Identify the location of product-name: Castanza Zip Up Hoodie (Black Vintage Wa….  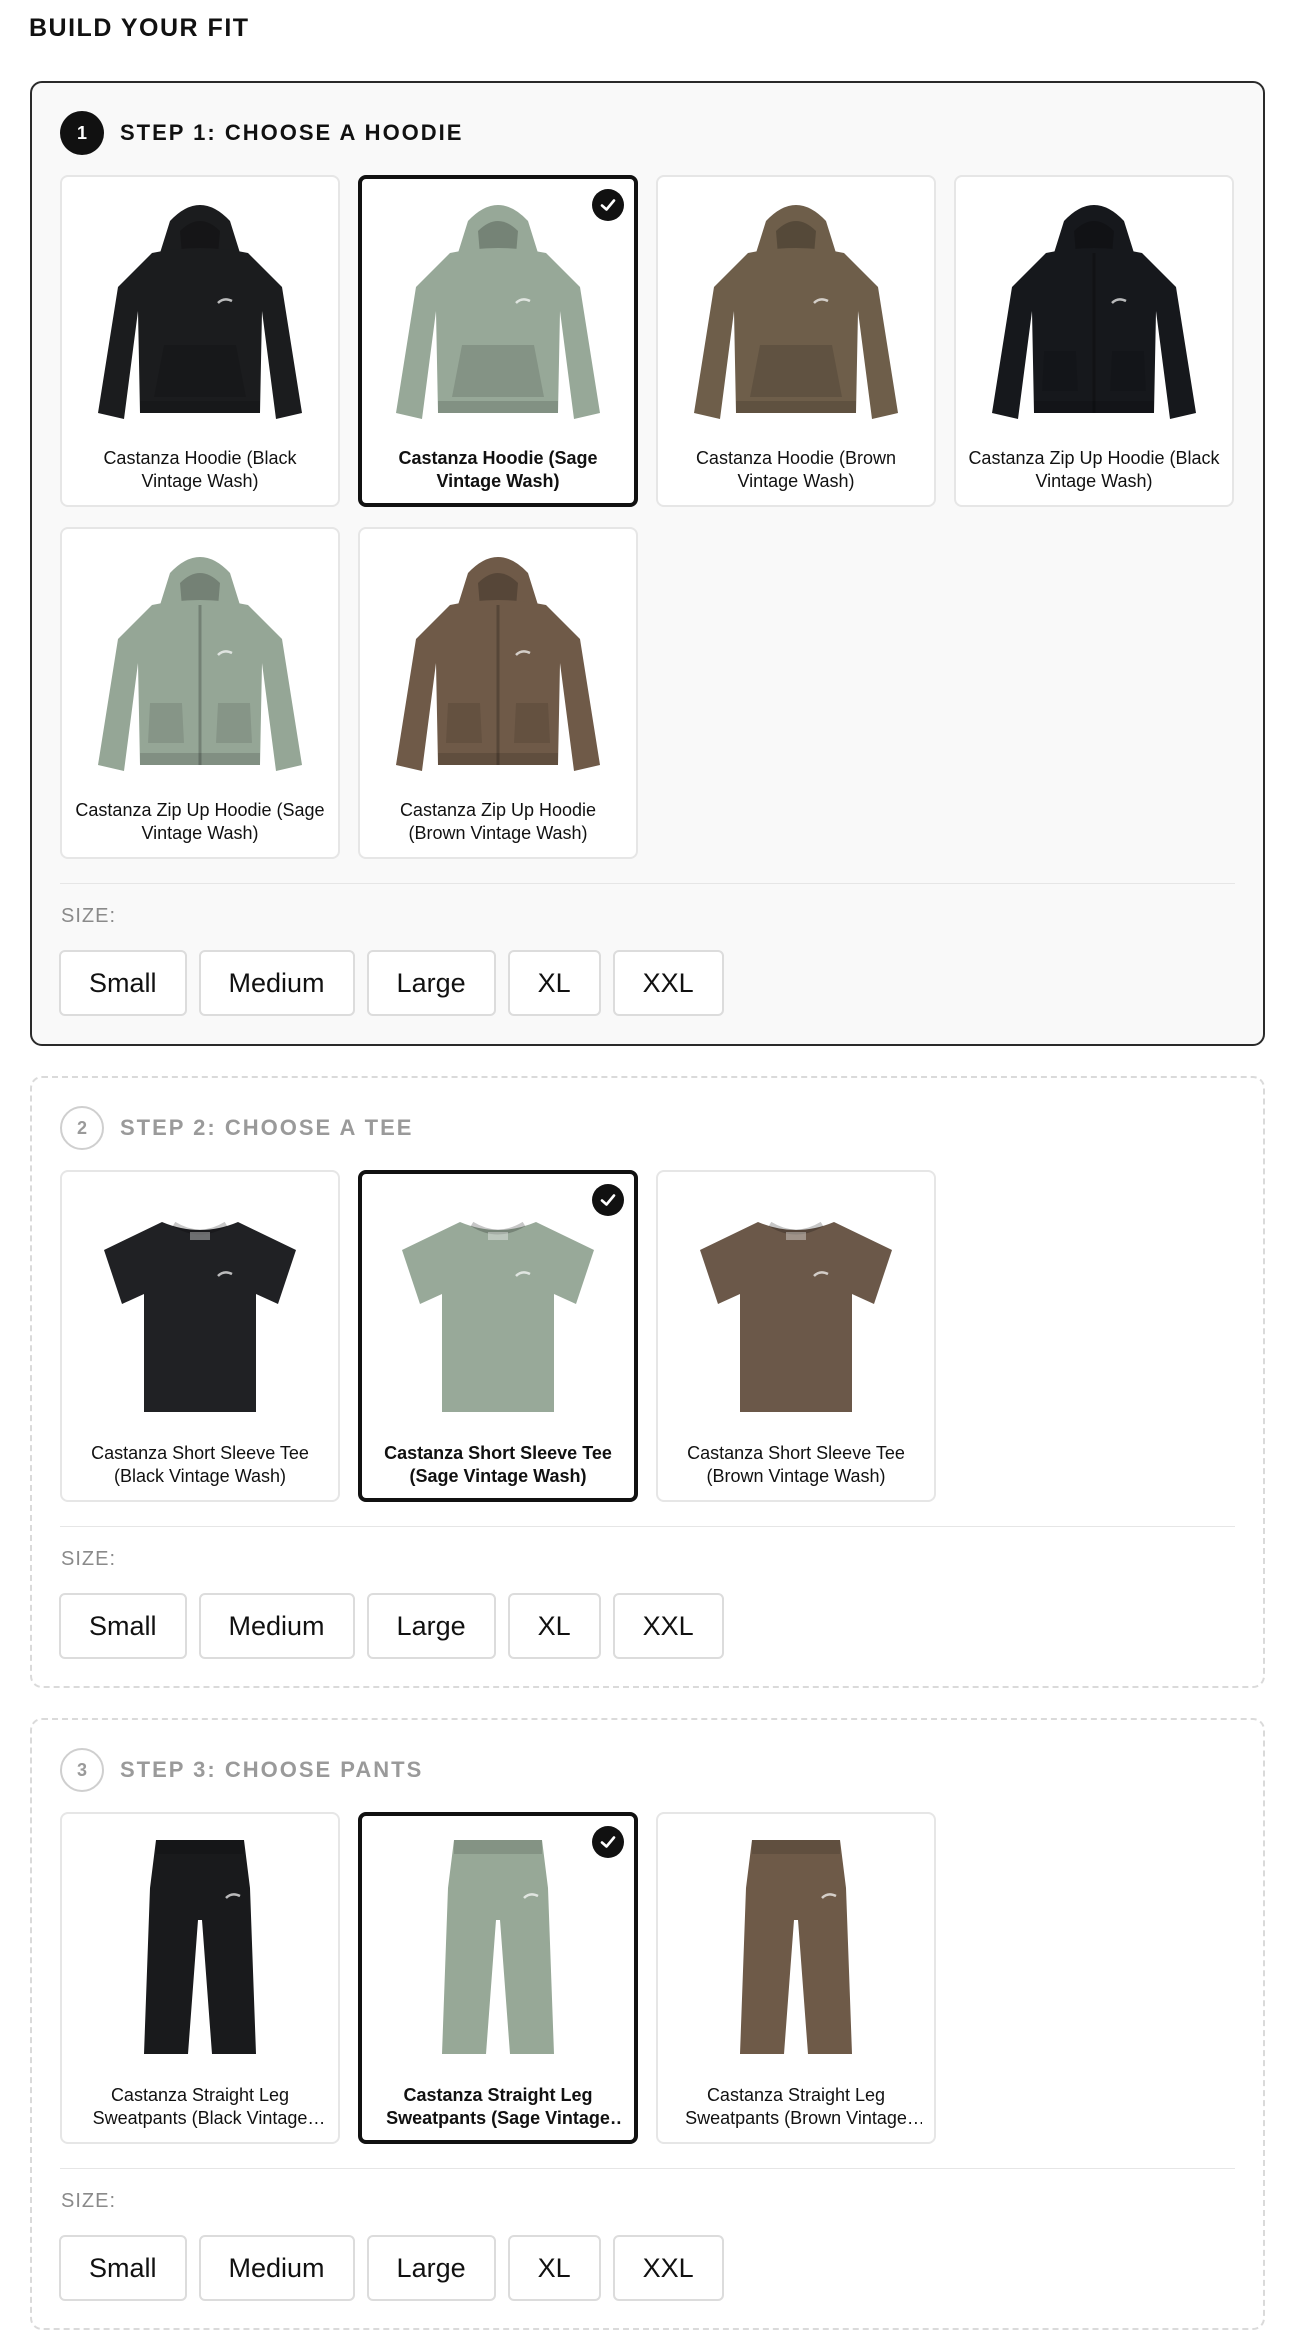
(1094, 469).